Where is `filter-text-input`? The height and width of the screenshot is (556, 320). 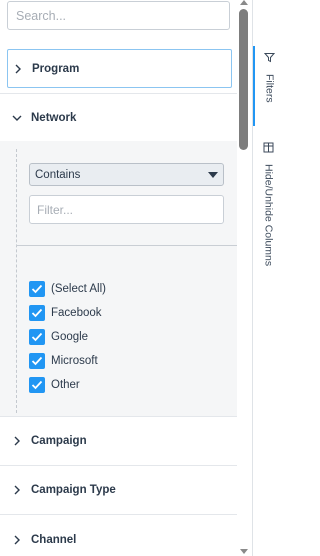 filter-text-input is located at coordinates (126, 209).